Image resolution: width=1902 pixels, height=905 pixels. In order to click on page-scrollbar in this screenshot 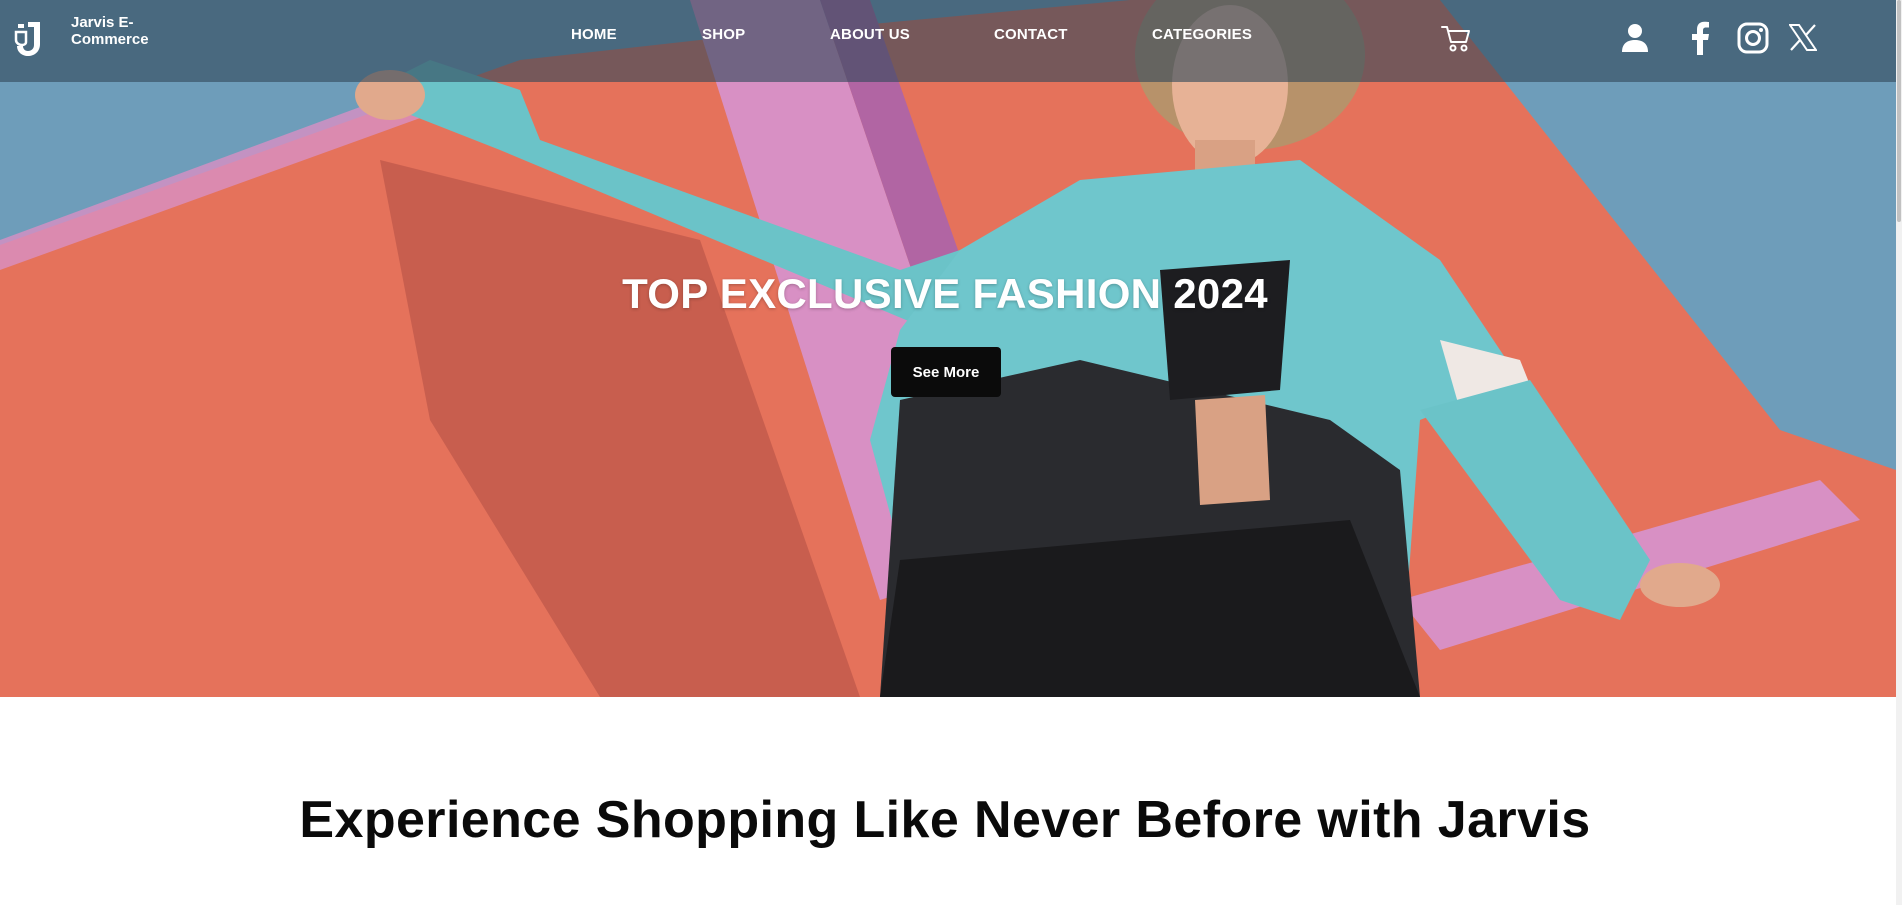, I will do `click(1899, 452)`.